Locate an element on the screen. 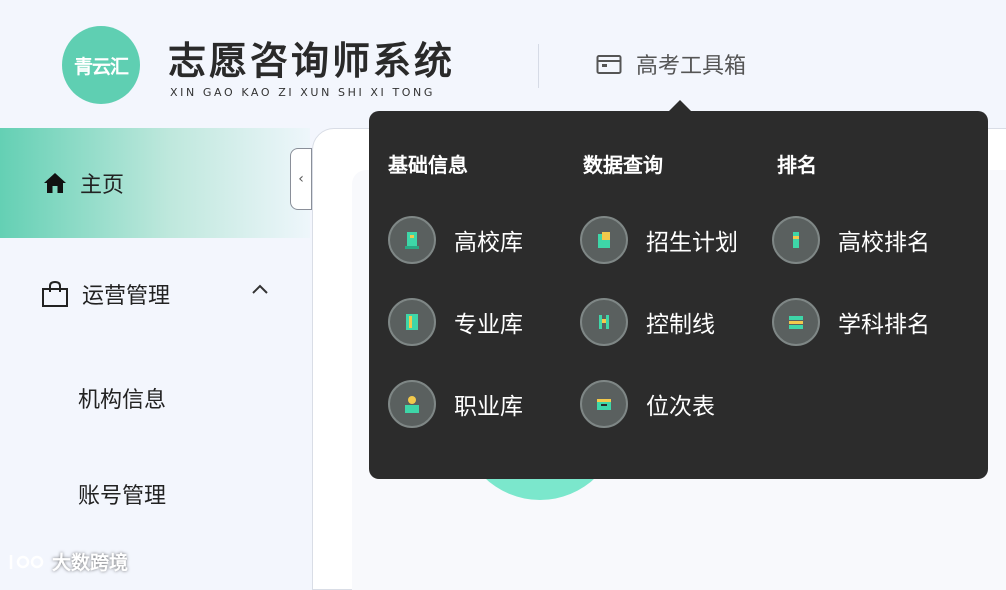  menu-item-label: 专业库 is located at coordinates (488, 325).